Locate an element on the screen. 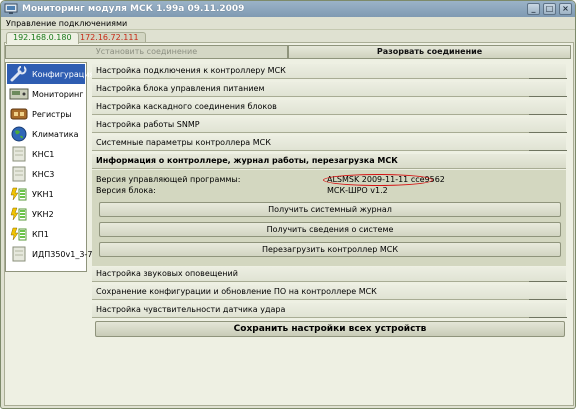 The width and height of the screenshot is (576, 409). minimize-icon: _ is located at coordinates (533, 9).